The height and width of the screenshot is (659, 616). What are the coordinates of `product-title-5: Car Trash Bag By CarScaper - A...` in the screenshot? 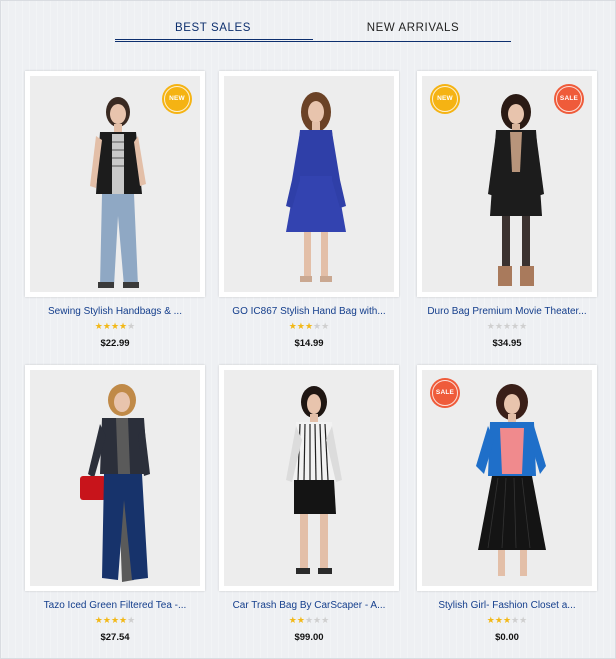 It's located at (309, 605).